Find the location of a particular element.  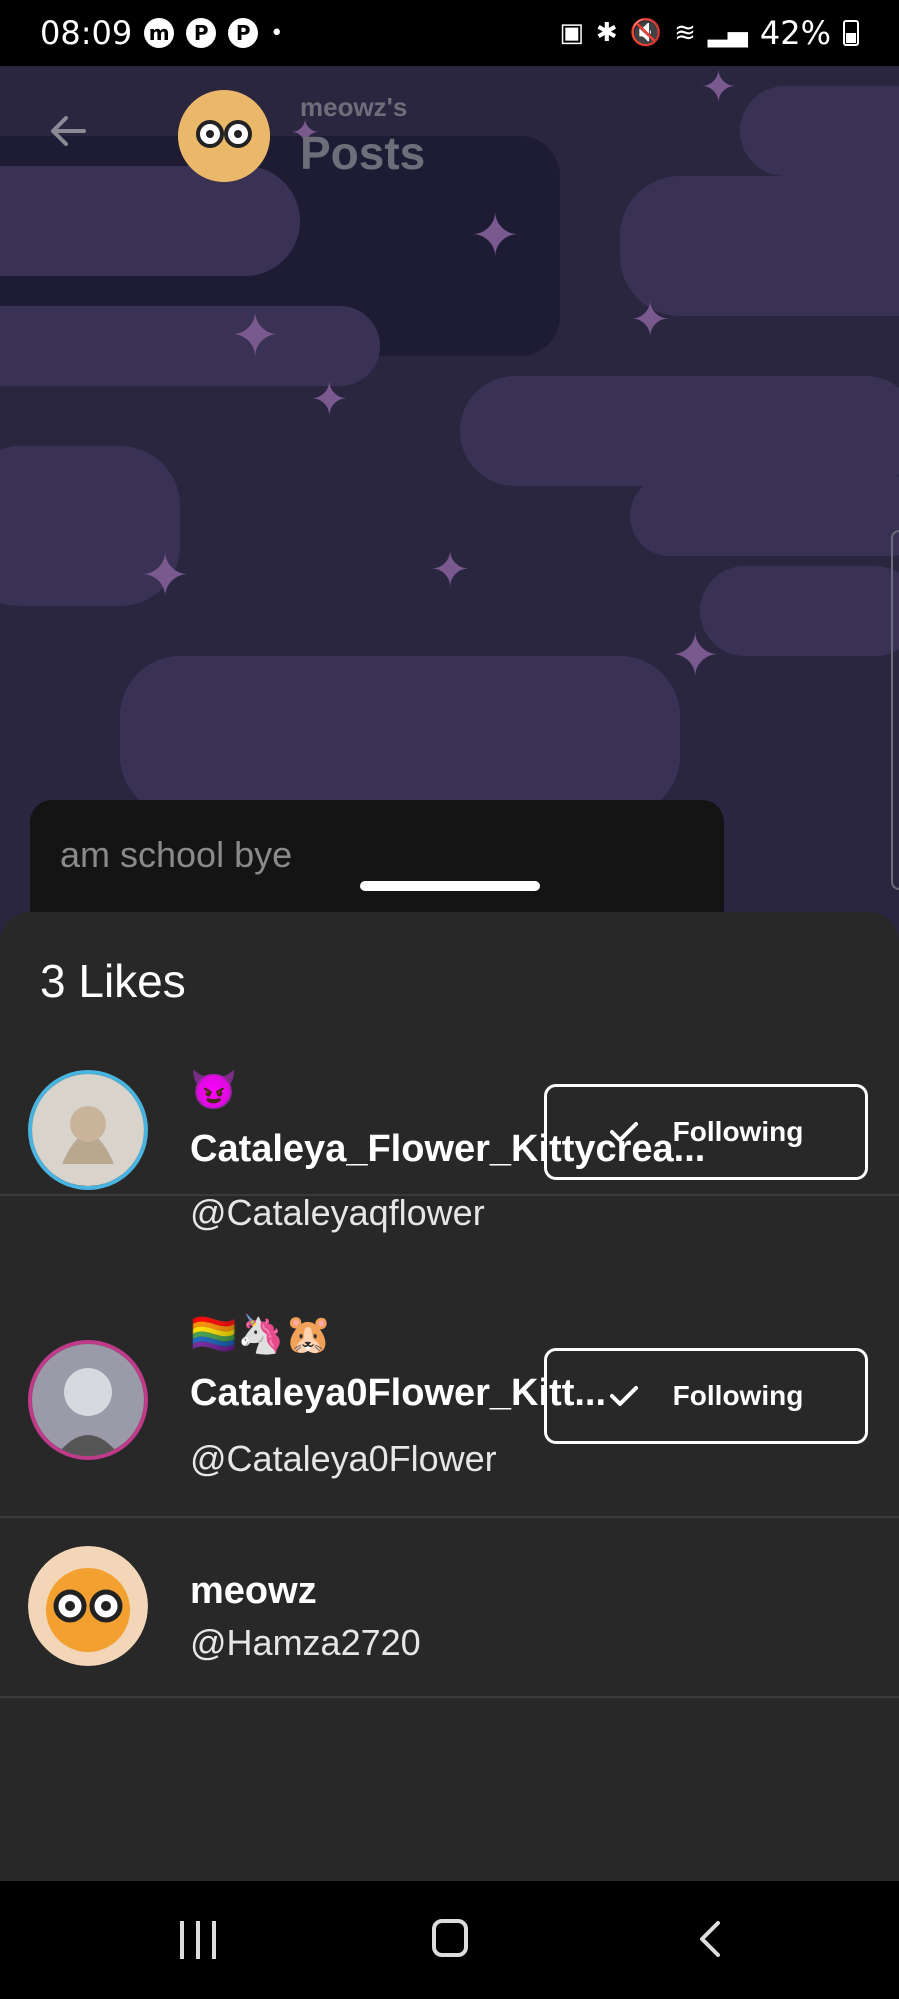

page-title: Posts is located at coordinates (363, 153).